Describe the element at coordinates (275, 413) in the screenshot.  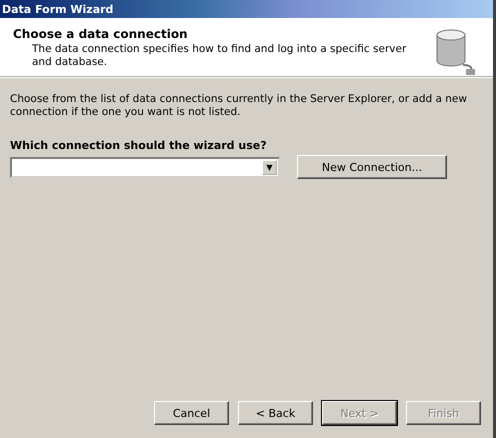
I see `back-button: < Back` at that location.